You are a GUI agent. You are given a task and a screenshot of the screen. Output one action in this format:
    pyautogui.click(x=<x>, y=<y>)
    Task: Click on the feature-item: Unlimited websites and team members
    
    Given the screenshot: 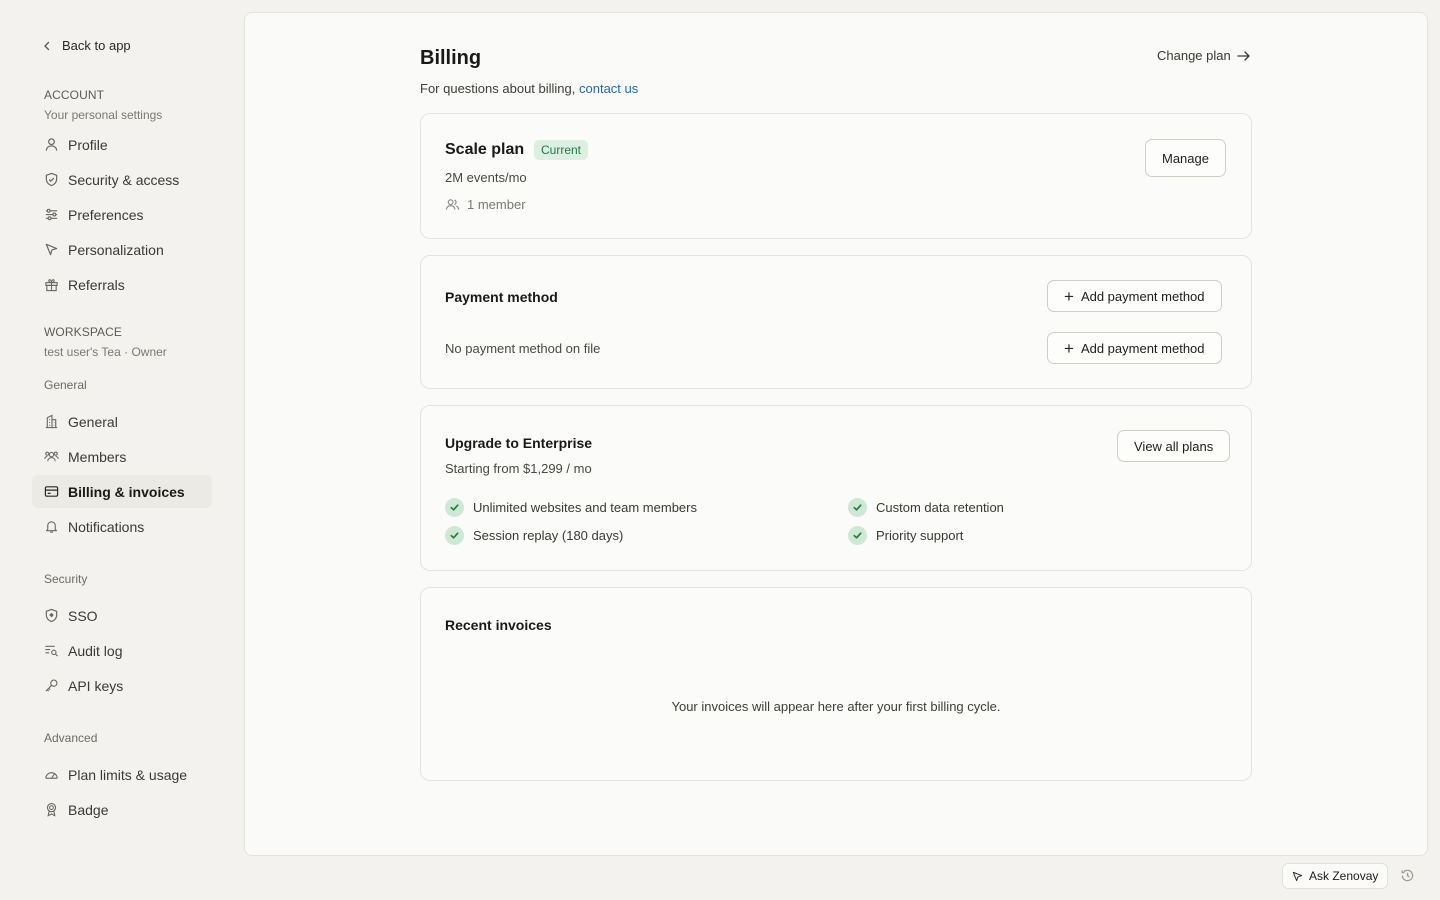 What is the action you would take?
    pyautogui.click(x=571, y=507)
    